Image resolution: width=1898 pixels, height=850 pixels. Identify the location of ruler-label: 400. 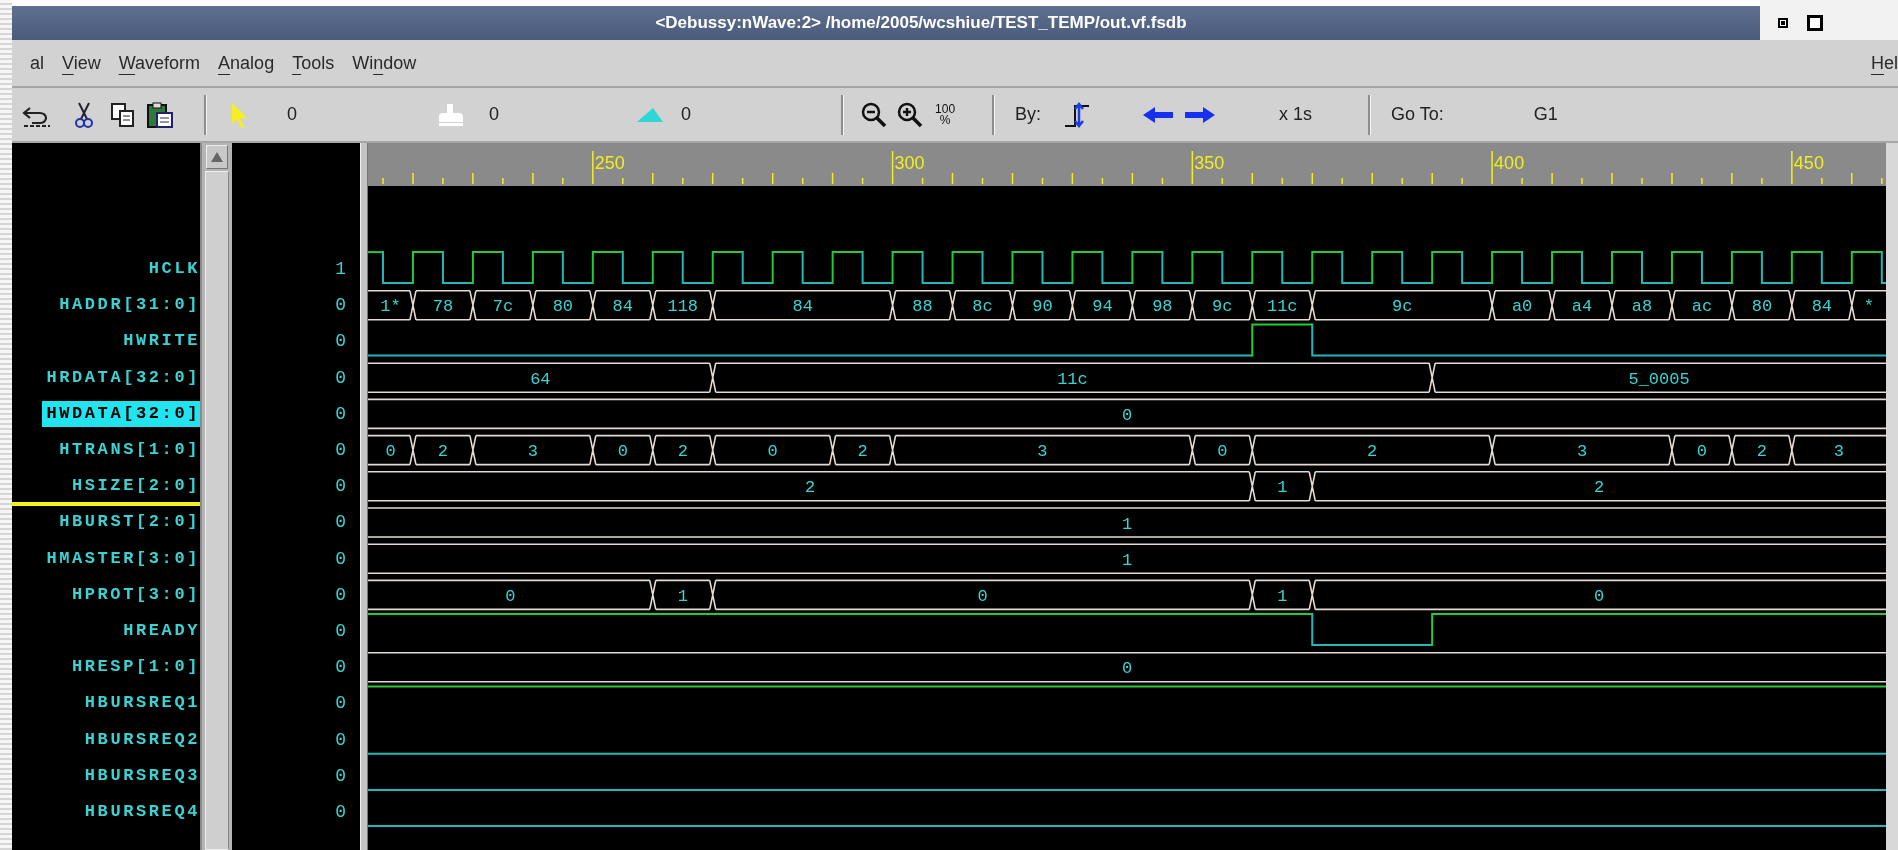
(1509, 163).